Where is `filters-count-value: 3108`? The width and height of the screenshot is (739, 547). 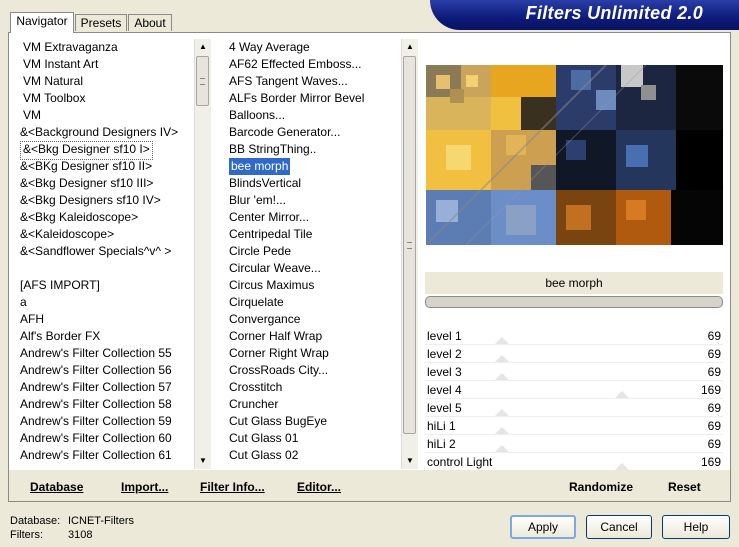
filters-count-value: 3108 is located at coordinates (80, 535).